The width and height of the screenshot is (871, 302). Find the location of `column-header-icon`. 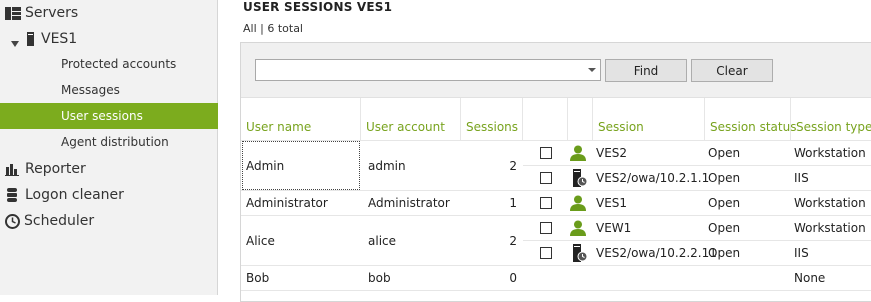

column-header-icon is located at coordinates (580, 119).